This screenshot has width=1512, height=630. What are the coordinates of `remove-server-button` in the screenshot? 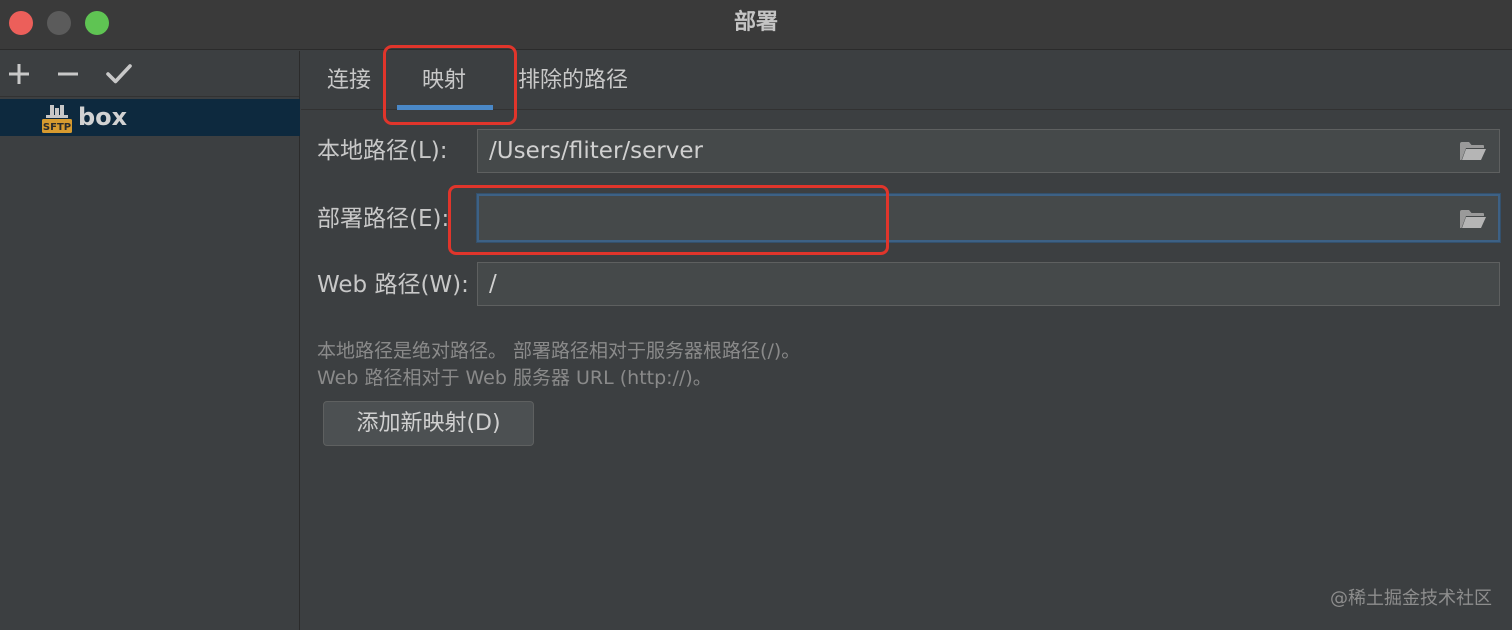 It's located at (68, 74).